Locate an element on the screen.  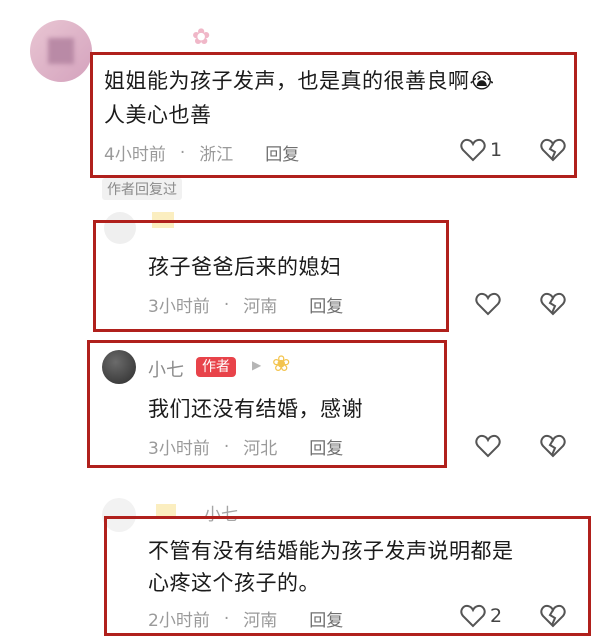
flower-sticker-icon: ✿ is located at coordinates (201, 37).